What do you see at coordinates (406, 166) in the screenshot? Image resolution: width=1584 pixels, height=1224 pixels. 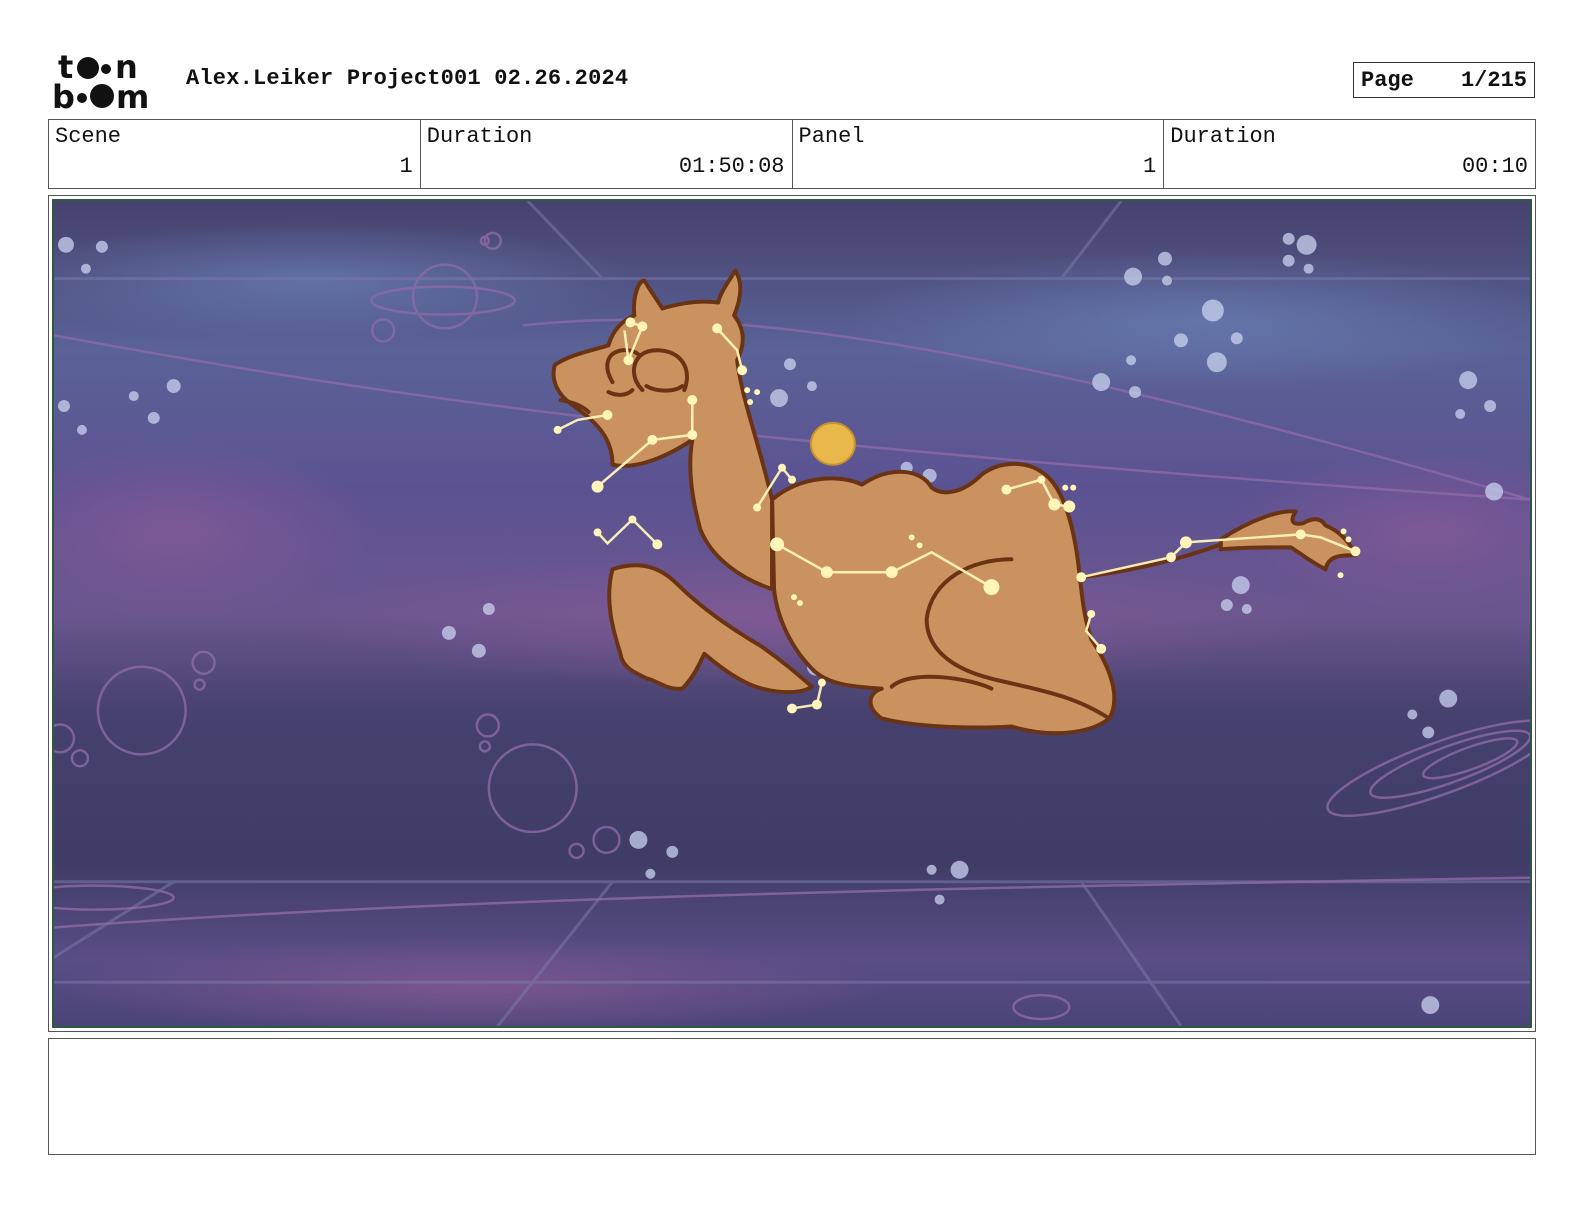 I see `scene-number: 1` at bounding box center [406, 166].